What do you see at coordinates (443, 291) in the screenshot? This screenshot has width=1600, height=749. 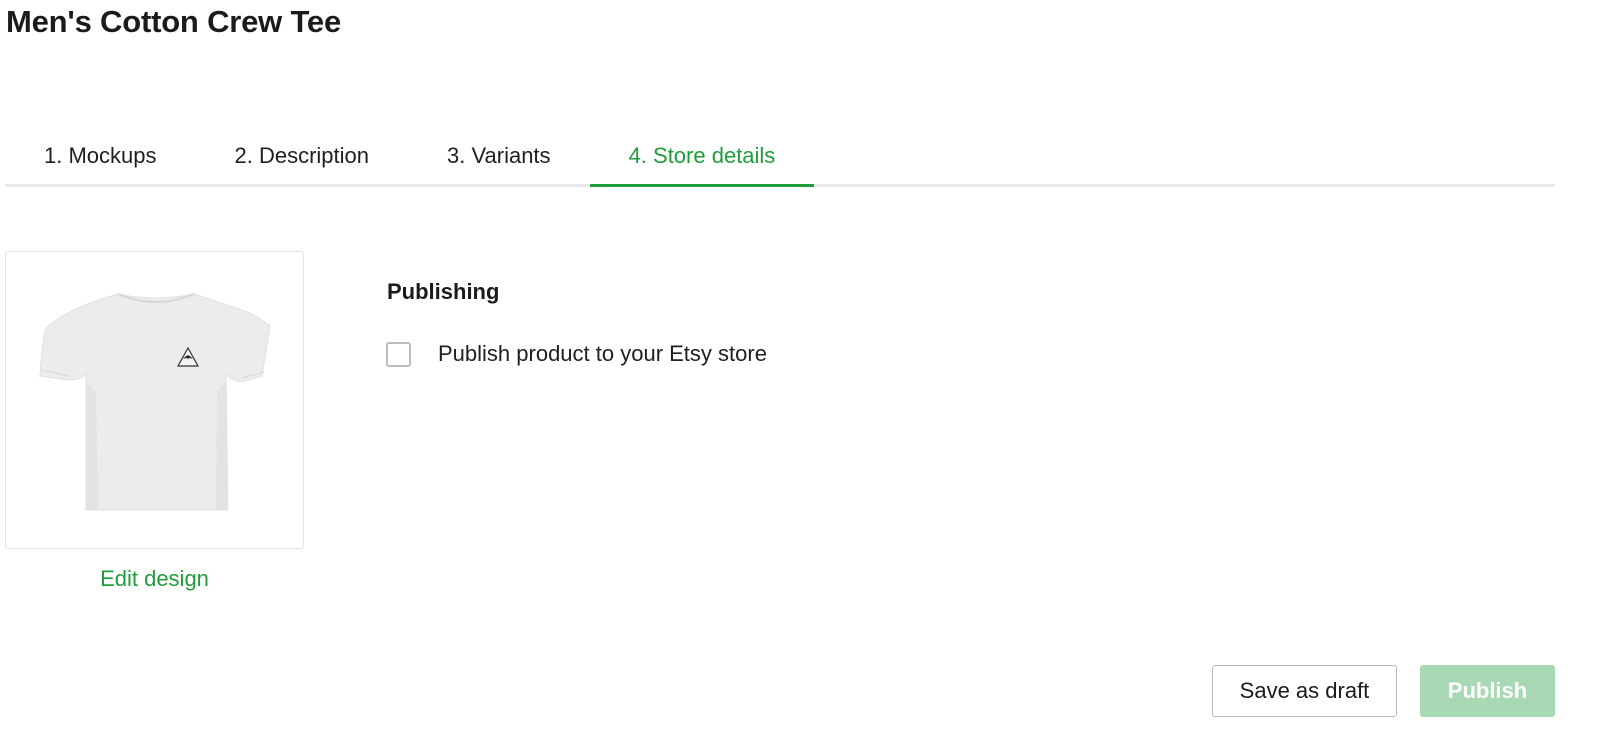 I see `publishing-heading: Publishing` at bounding box center [443, 291].